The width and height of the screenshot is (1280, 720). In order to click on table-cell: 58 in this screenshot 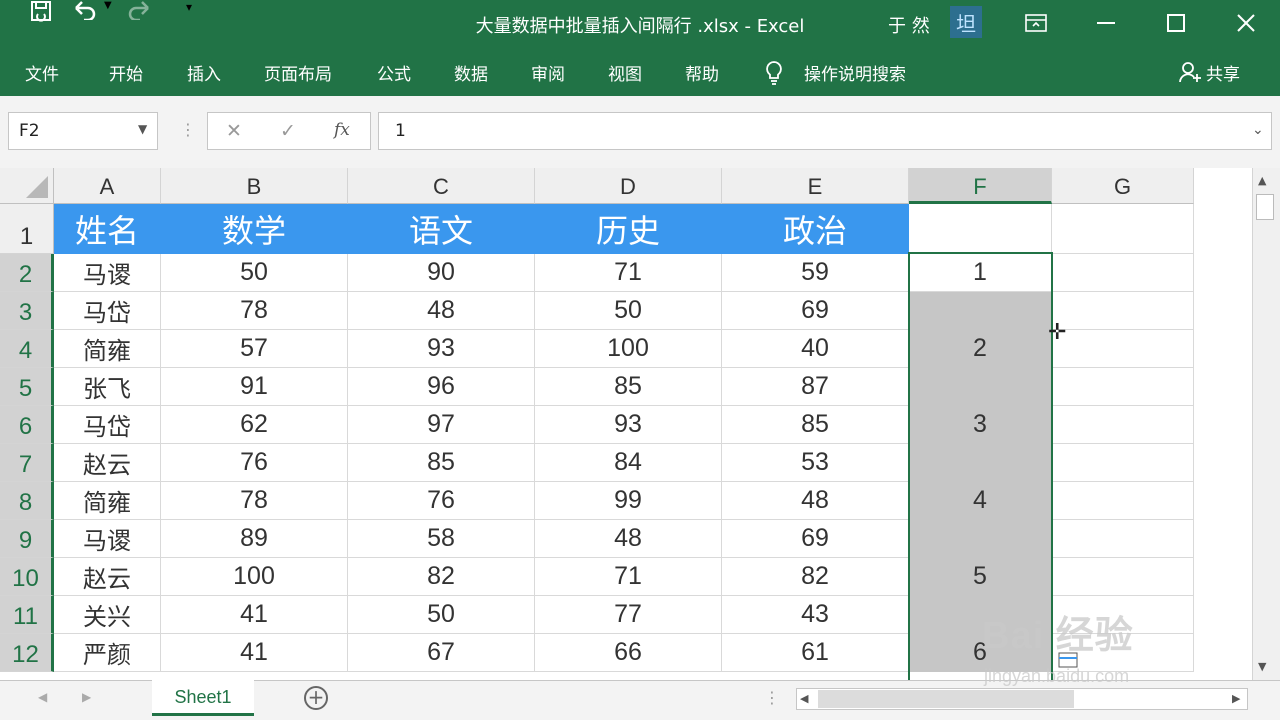, I will do `click(441, 539)`.